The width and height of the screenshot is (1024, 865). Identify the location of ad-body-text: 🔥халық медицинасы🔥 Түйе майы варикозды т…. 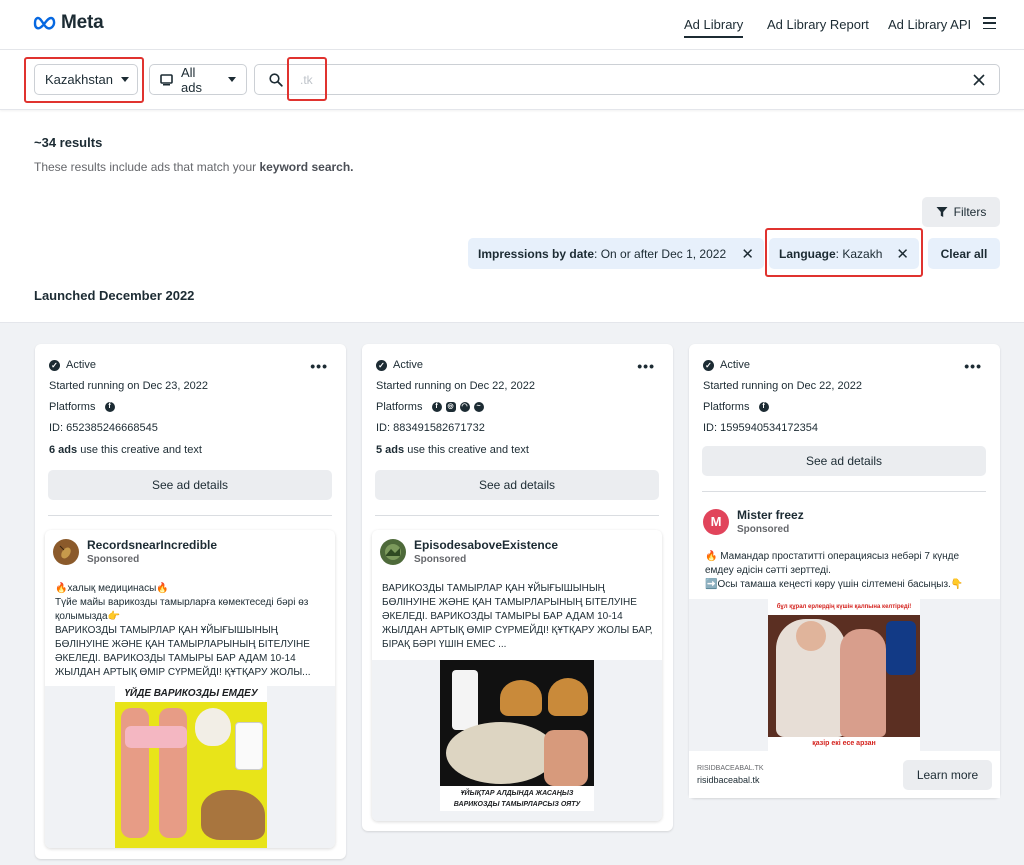
(183, 630).